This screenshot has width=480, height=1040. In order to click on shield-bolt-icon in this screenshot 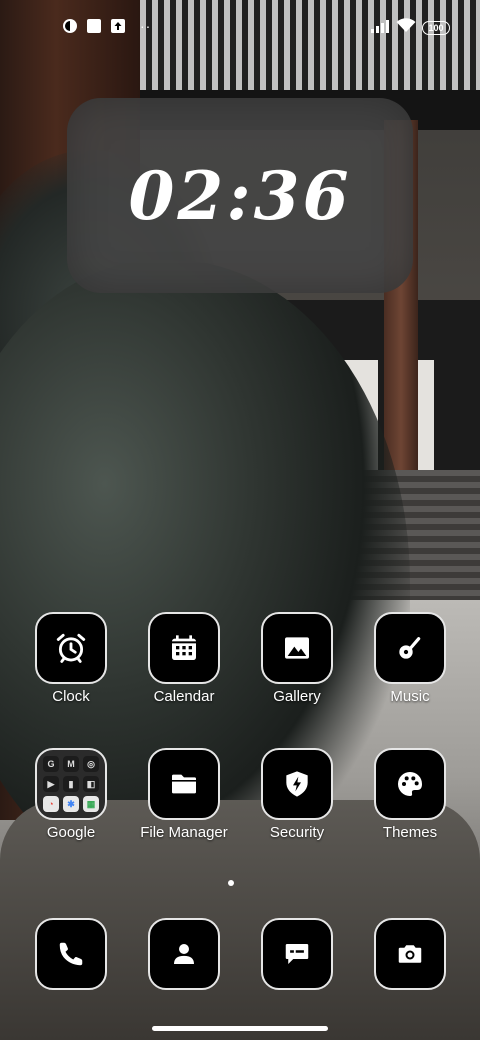, I will do `click(297, 784)`.